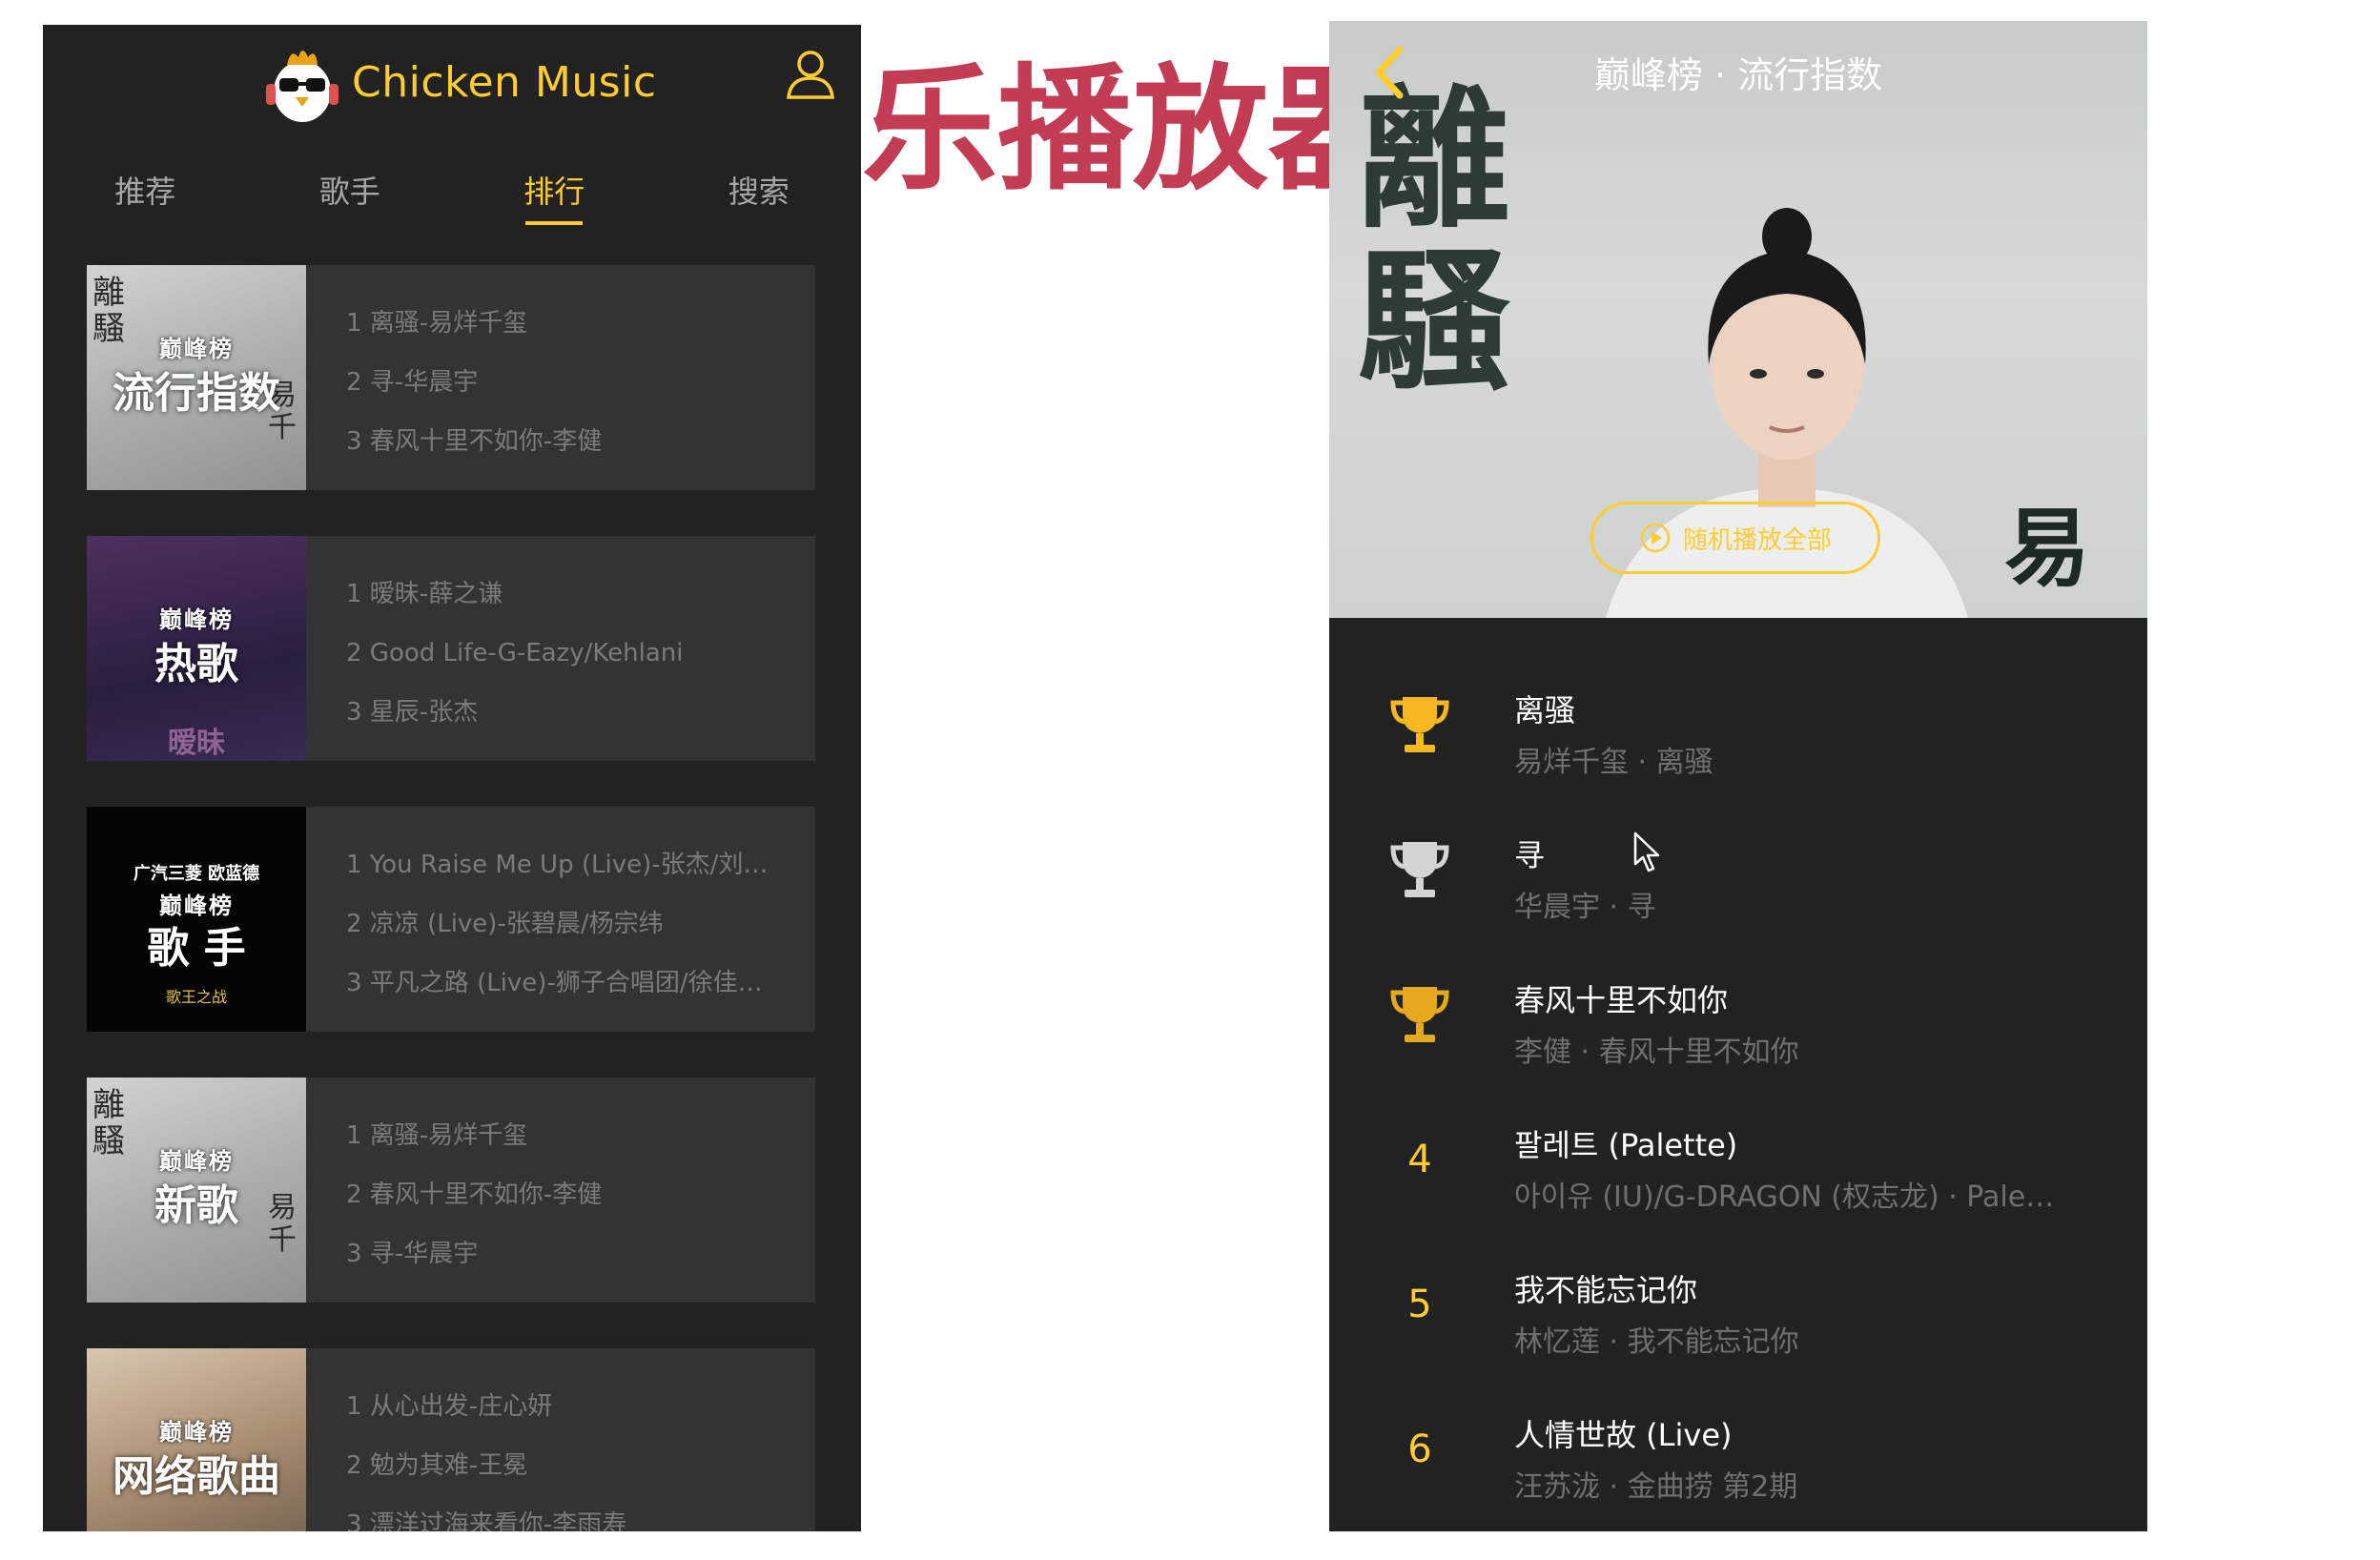  Describe the element at coordinates (1622, 1000) in the screenshot. I see `song-name: 春风十里不如你` at that location.